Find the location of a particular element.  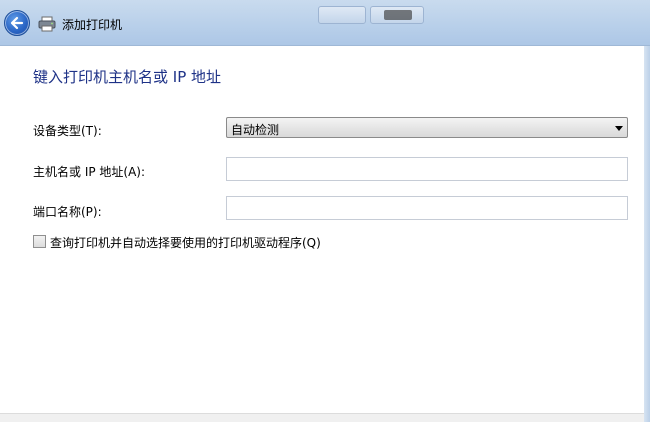

back-arrow-icon is located at coordinates (17, 23).